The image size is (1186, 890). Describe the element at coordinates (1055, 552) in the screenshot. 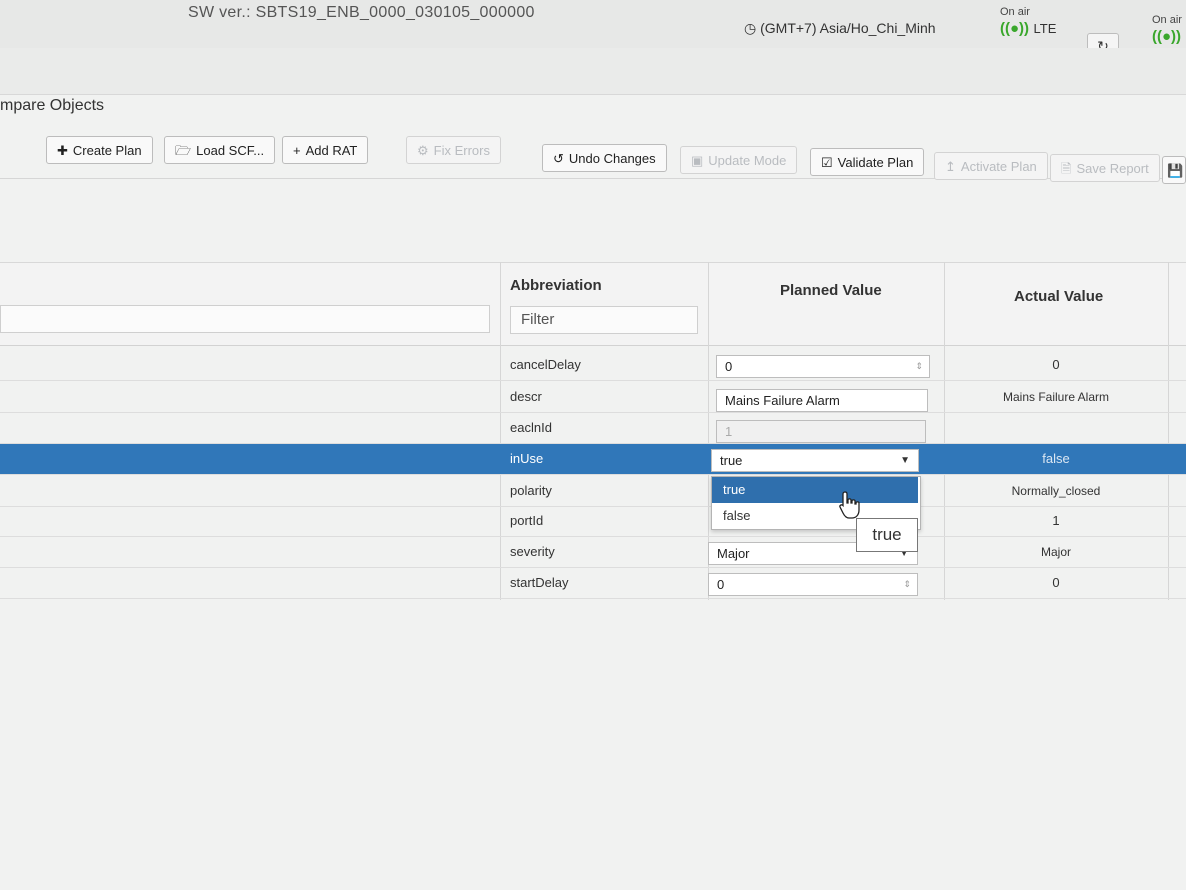

I see `actual-value-cell: Major` at that location.